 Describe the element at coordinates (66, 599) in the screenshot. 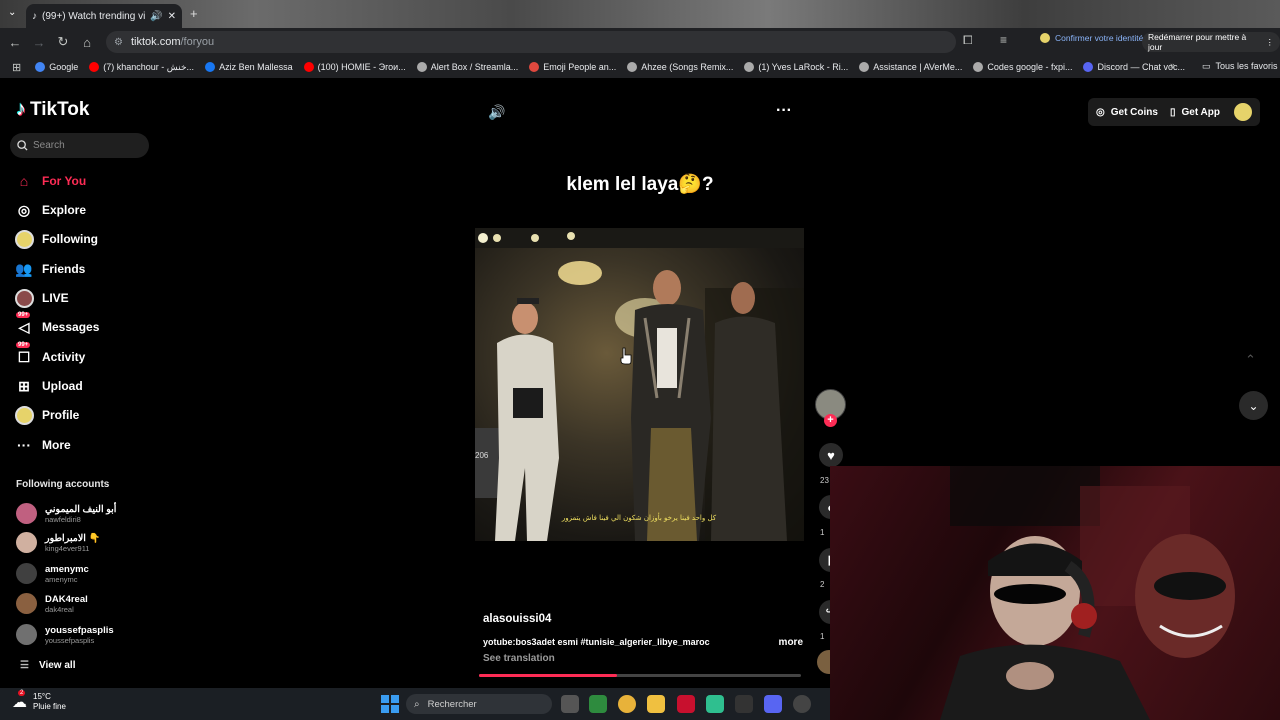

I see `account-name: DAK4real` at that location.